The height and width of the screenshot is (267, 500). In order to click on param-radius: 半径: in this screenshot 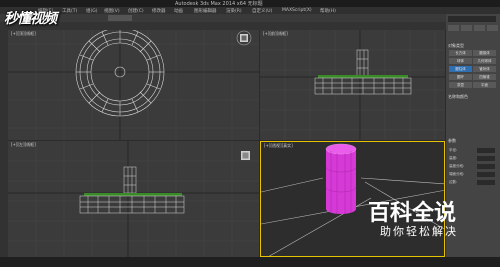, I will do `click(473, 150)`.